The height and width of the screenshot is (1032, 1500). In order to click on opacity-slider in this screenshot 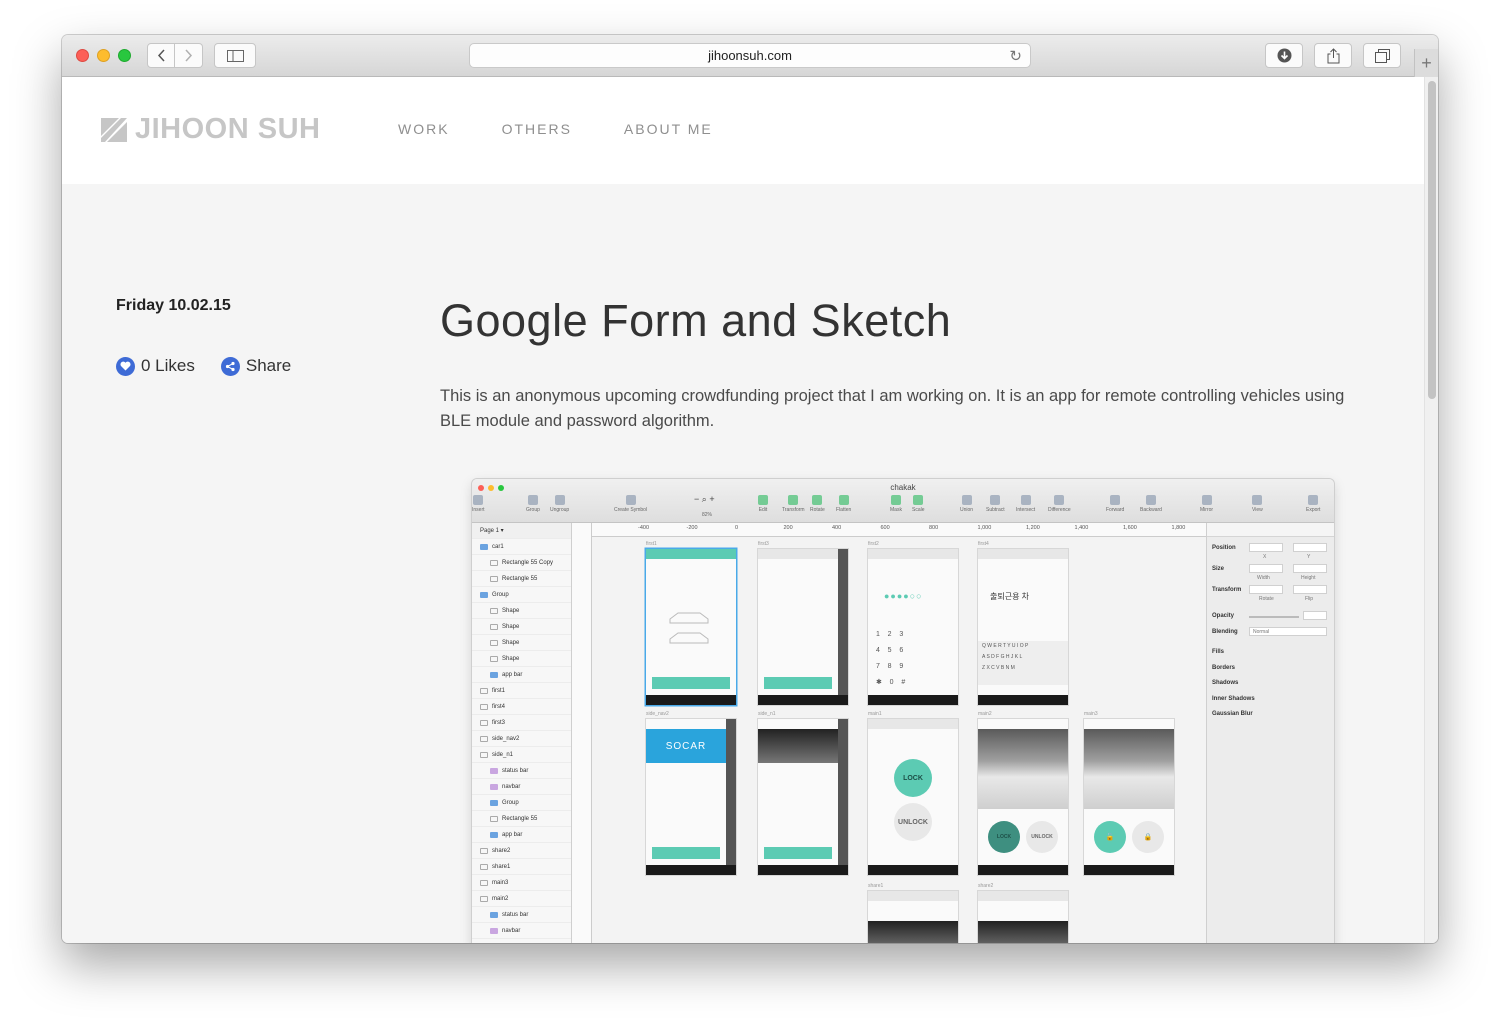, I will do `click(1274, 617)`.